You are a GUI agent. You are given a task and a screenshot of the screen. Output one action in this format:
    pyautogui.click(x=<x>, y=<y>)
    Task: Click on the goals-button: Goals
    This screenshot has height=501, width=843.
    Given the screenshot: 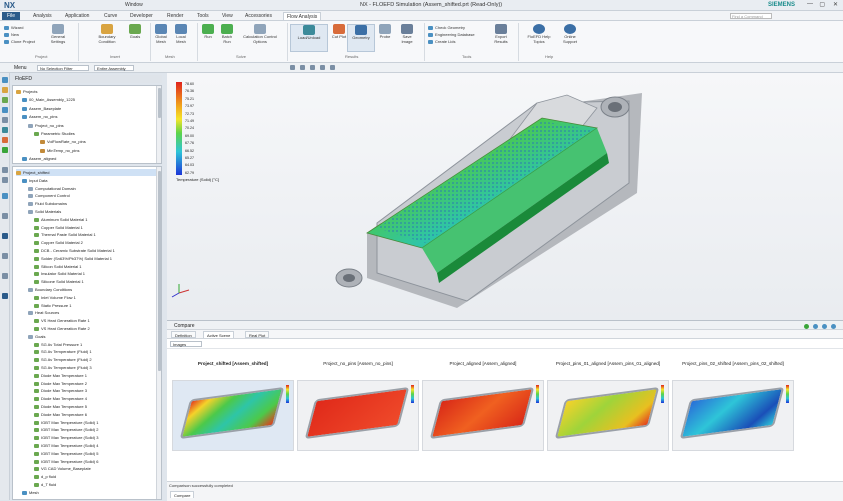 What is the action you would take?
    pyautogui.click(x=135, y=32)
    